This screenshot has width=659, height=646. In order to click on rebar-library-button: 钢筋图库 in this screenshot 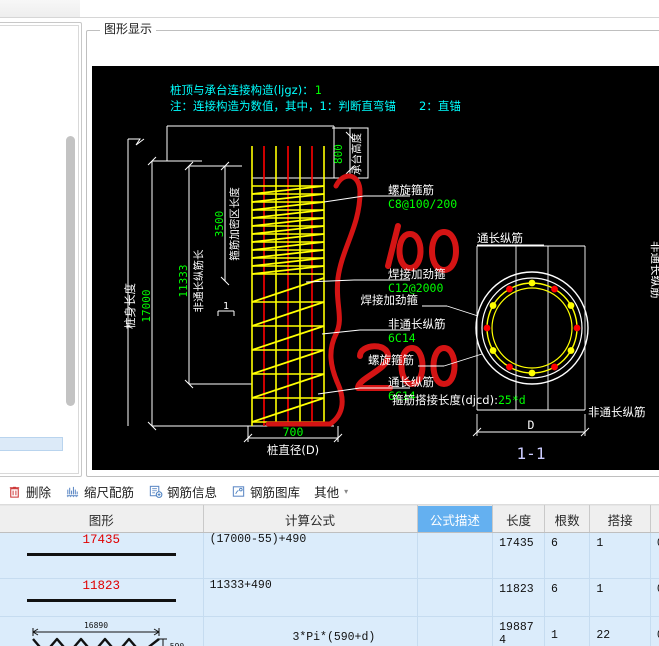, I will do `click(265, 491)`.